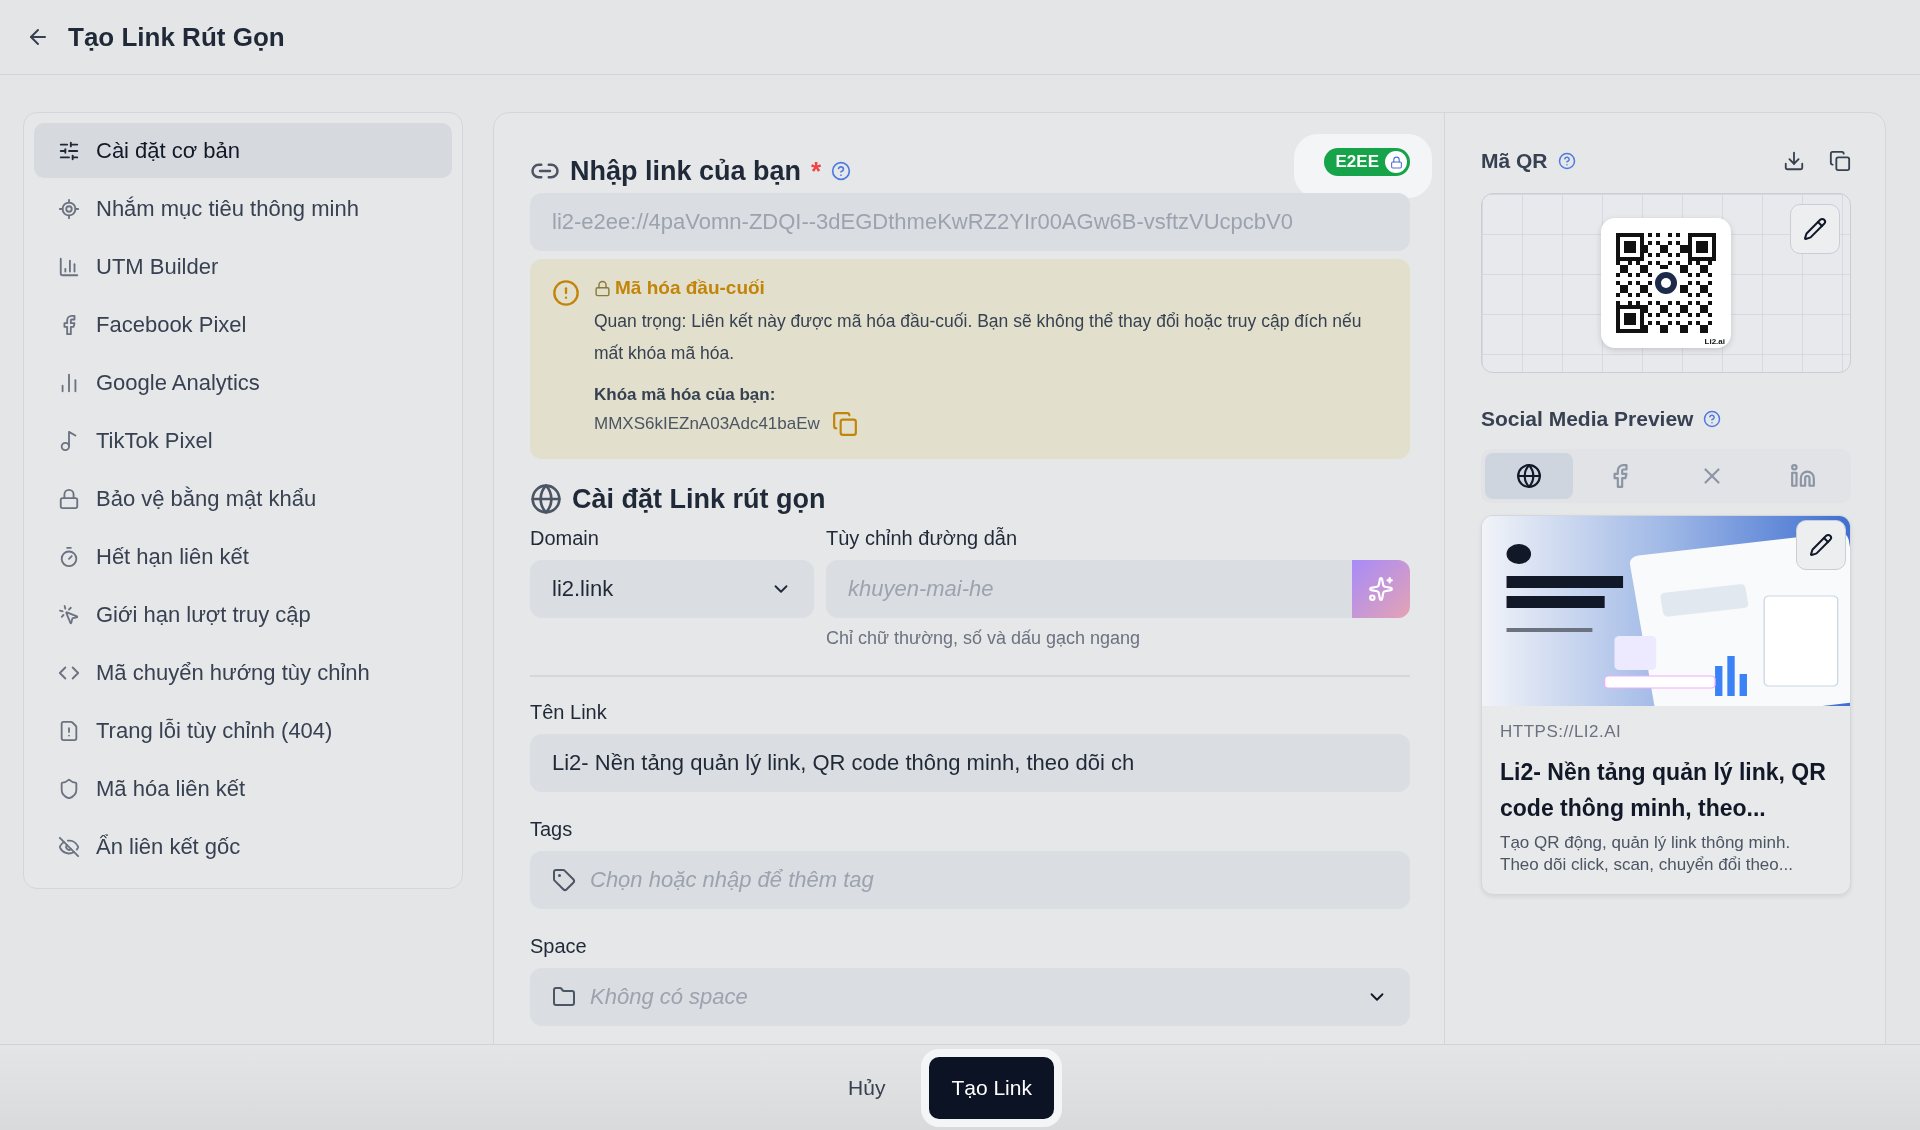  What do you see at coordinates (867, 1087) in the screenshot?
I see `cancel-button: Hủy` at bounding box center [867, 1087].